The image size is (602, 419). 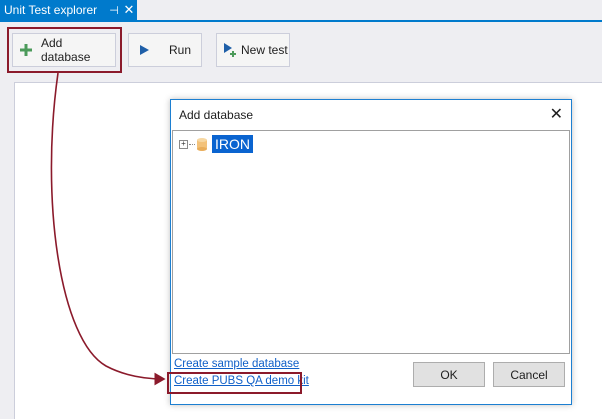 I want to click on run-button: Run, so click(x=165, y=50).